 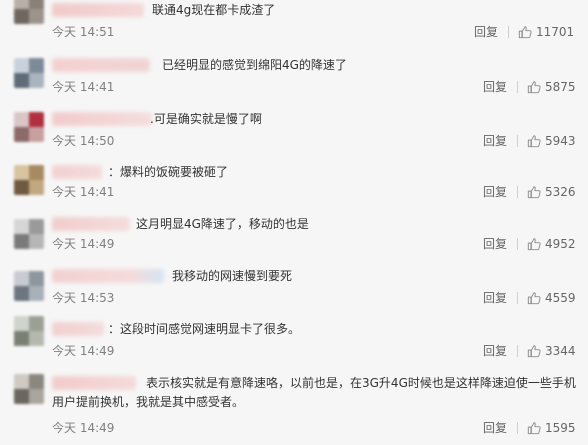 What do you see at coordinates (555, 32) in the screenshot?
I see `like-count: 11701` at bounding box center [555, 32].